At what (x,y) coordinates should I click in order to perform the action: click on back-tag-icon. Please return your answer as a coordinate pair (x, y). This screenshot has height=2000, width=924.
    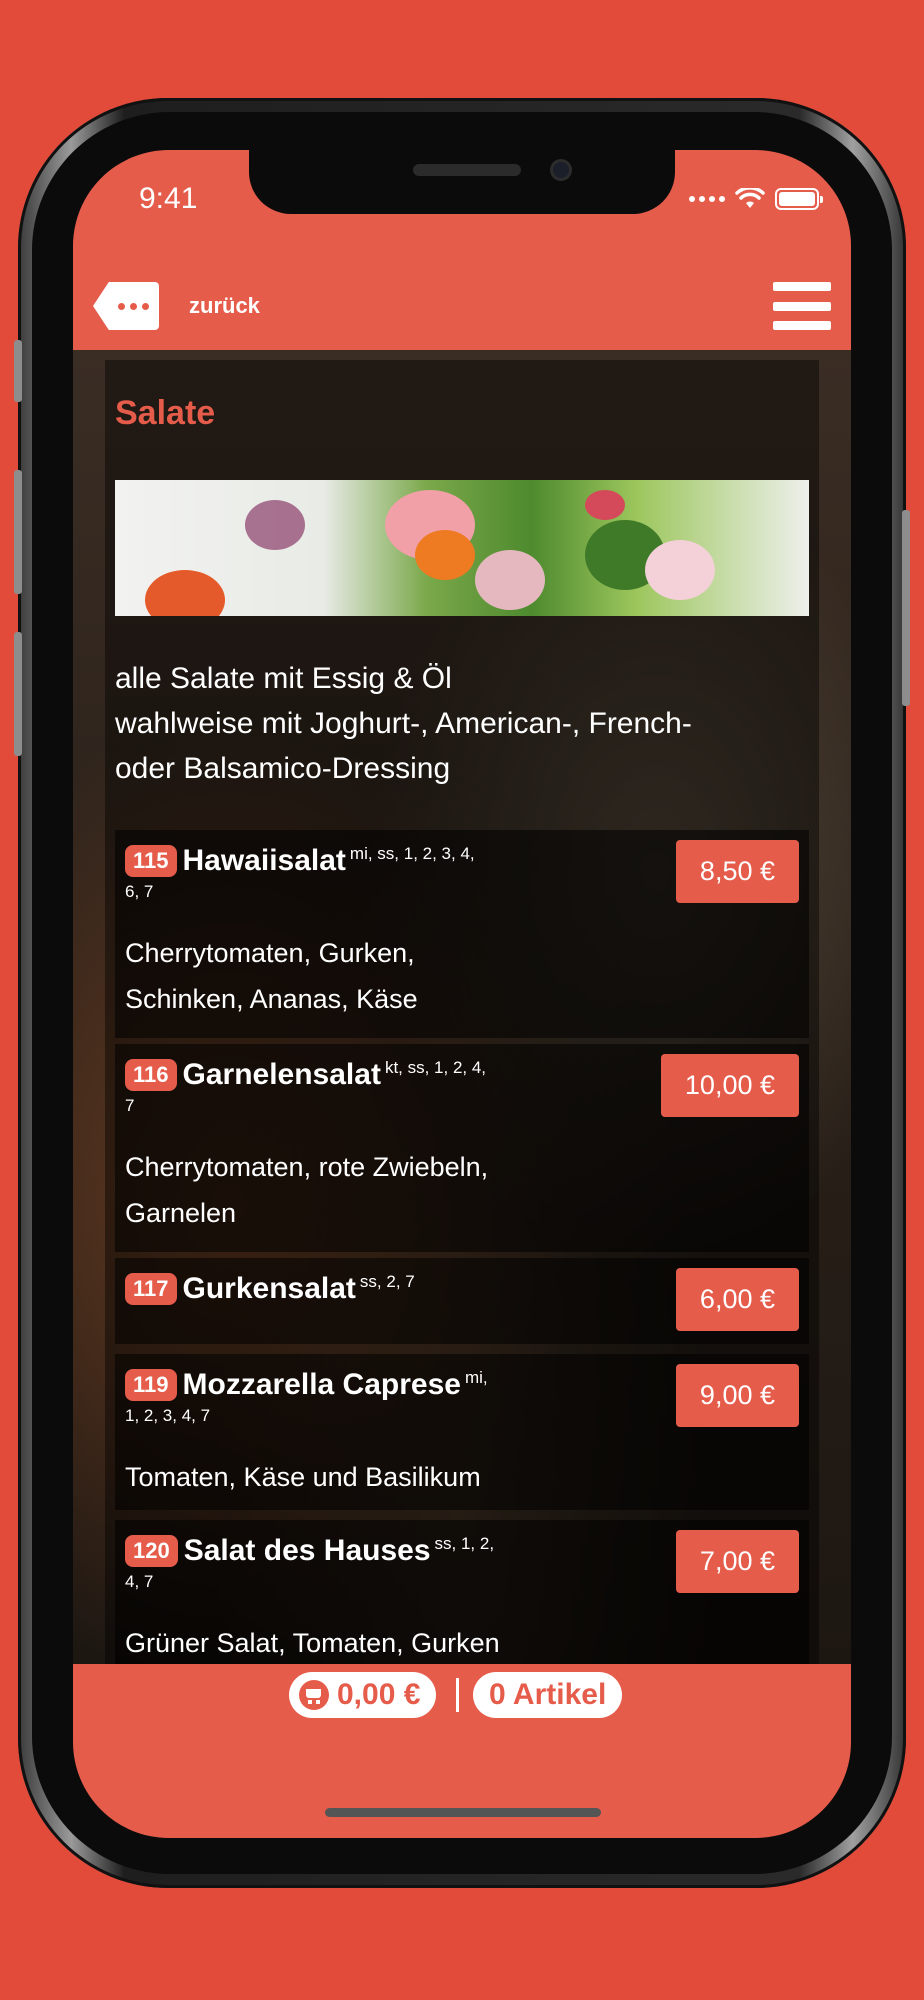
    Looking at the image, I should click on (126, 306).